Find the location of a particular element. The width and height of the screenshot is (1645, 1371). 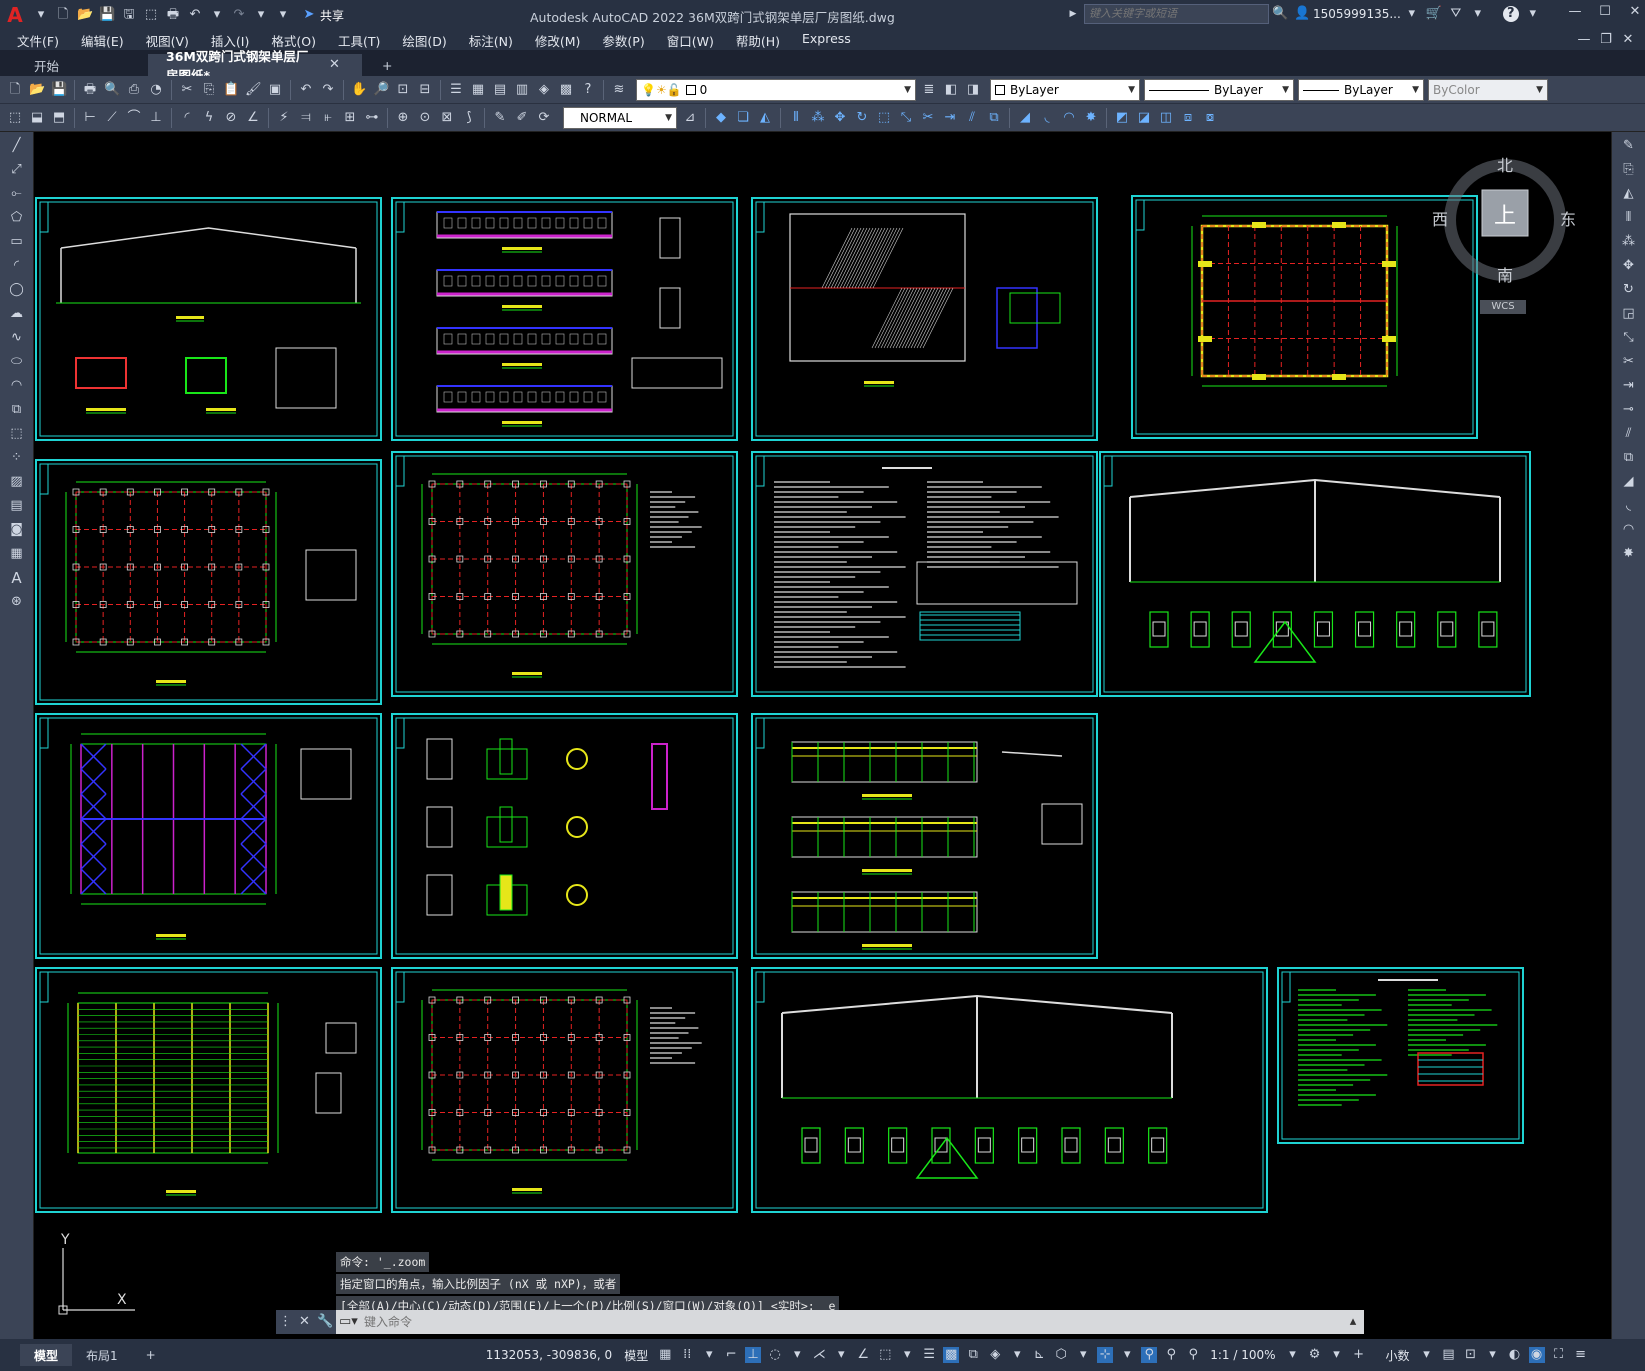

copy-side-icon: ⎘ is located at coordinates (1629, 170).